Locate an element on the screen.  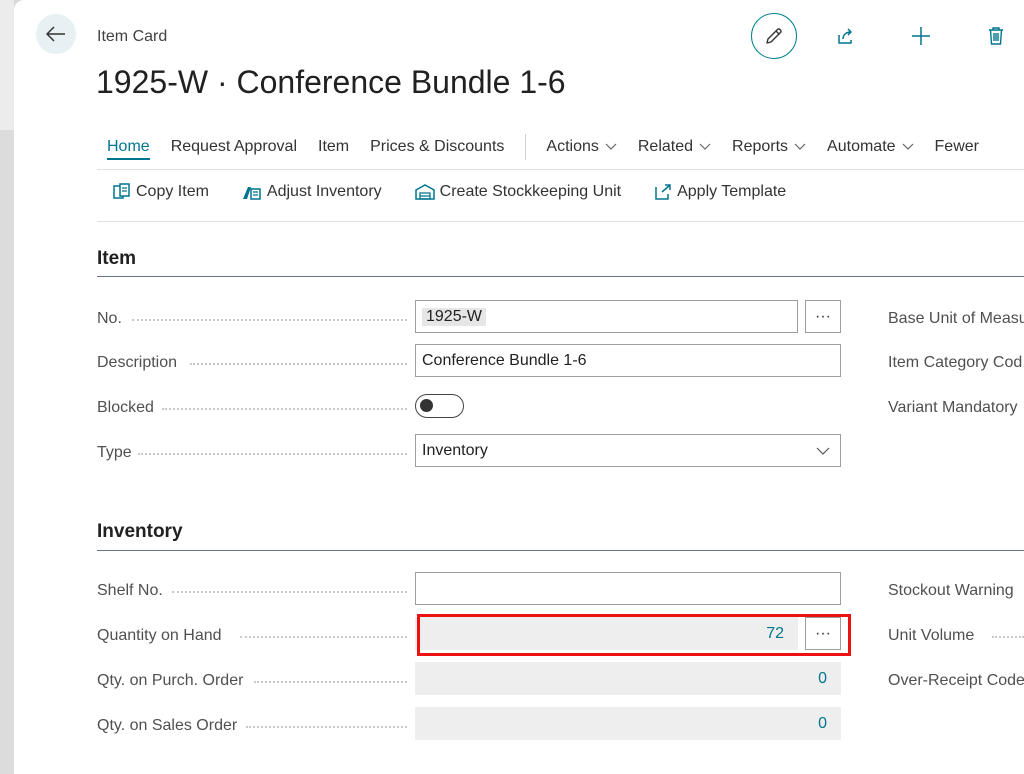
variant-mandatory-label: Variant Mandatory is located at coordinates (953, 407).